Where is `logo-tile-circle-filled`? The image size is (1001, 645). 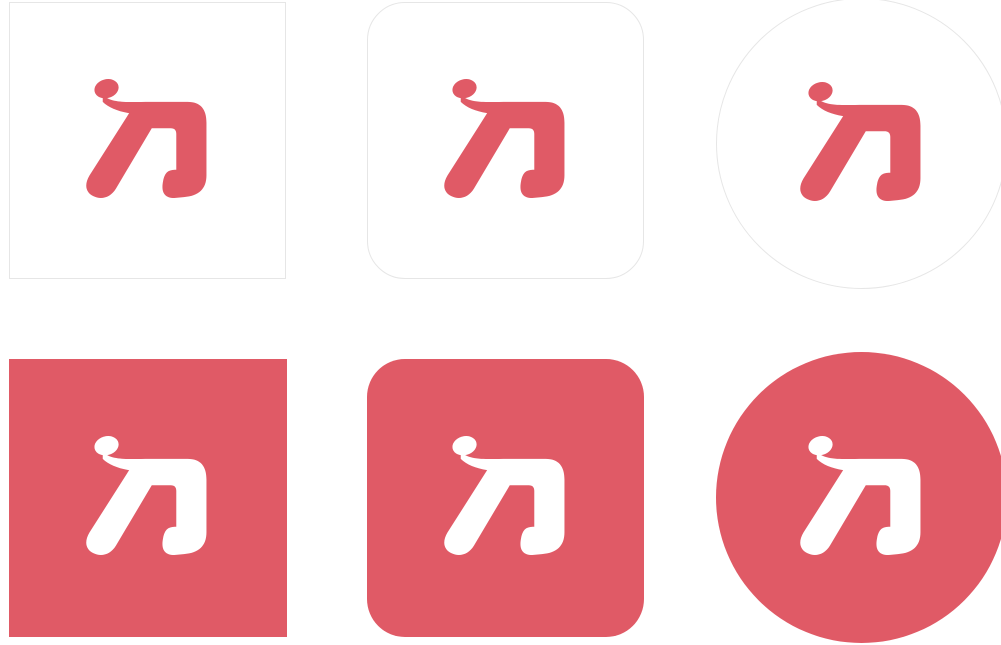 logo-tile-circle-filled is located at coordinates (858, 497).